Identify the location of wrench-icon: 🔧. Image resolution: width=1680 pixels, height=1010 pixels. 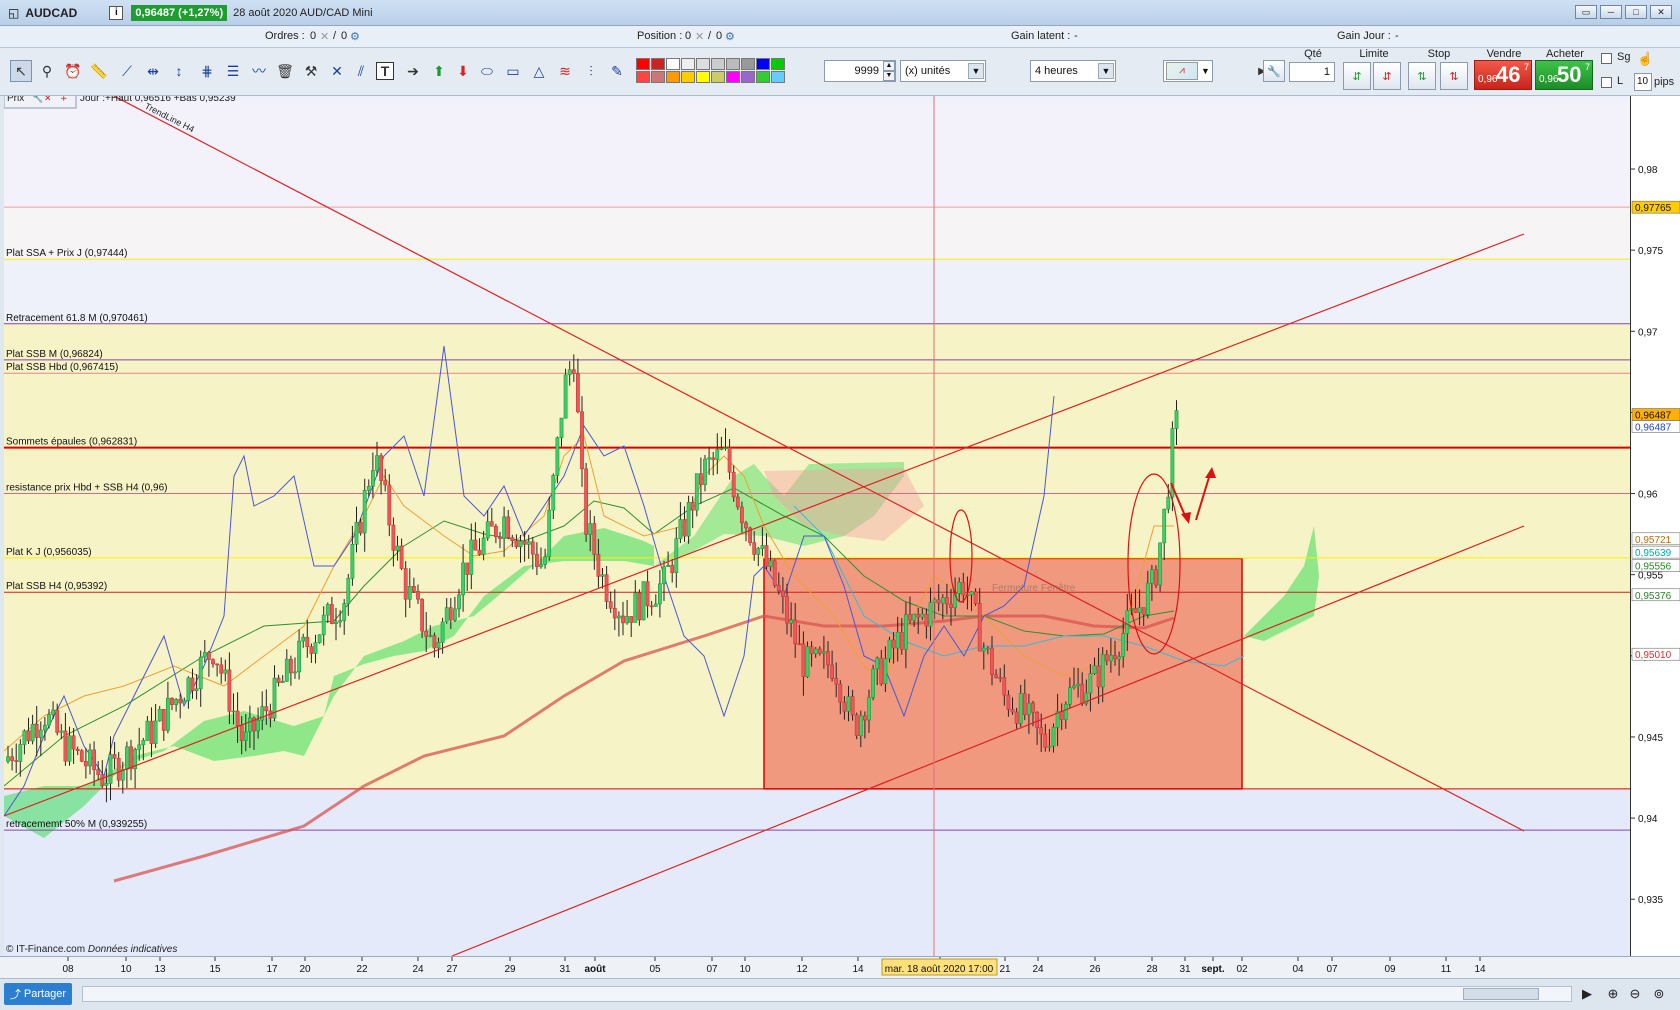
(1274, 71).